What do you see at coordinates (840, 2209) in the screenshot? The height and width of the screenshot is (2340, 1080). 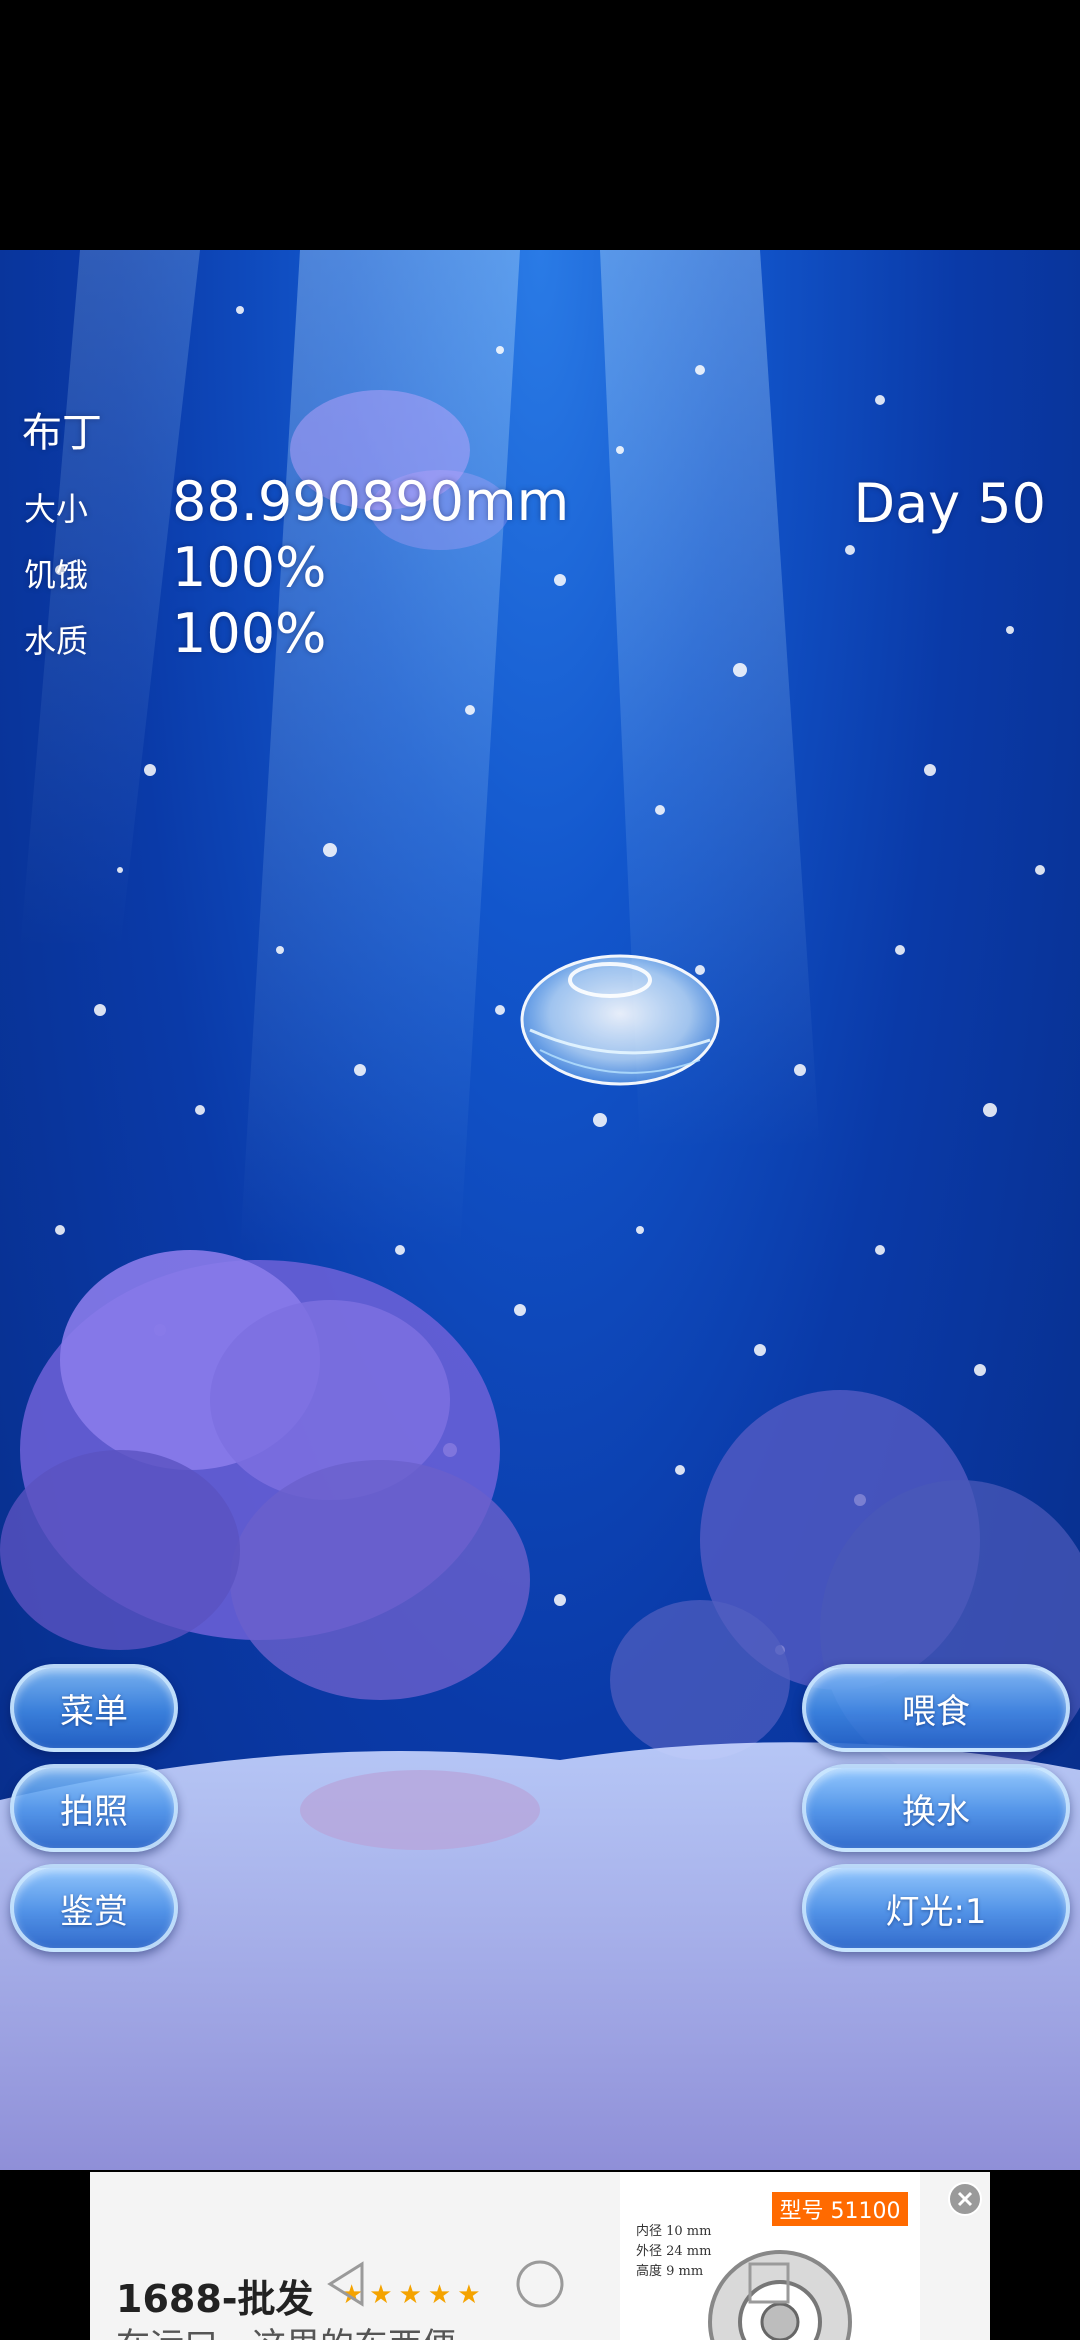 I see `ad-model-tag: 型号 51100` at bounding box center [840, 2209].